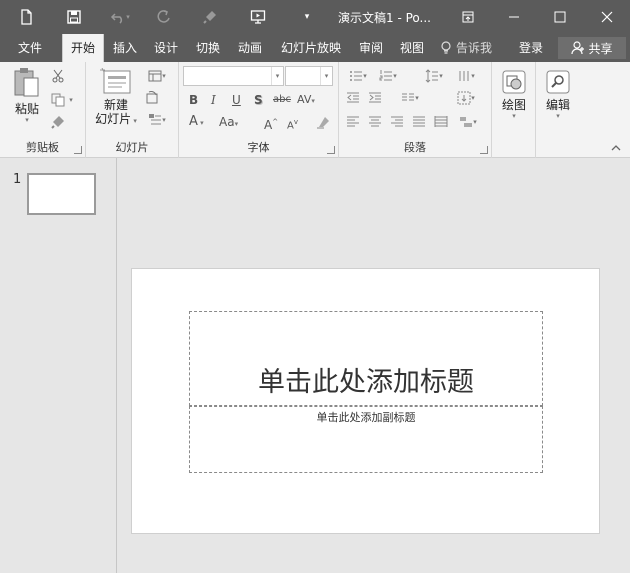 This screenshot has height=573, width=630. What do you see at coordinates (468, 122) in the screenshot?
I see `smartart-icon: ▾` at bounding box center [468, 122].